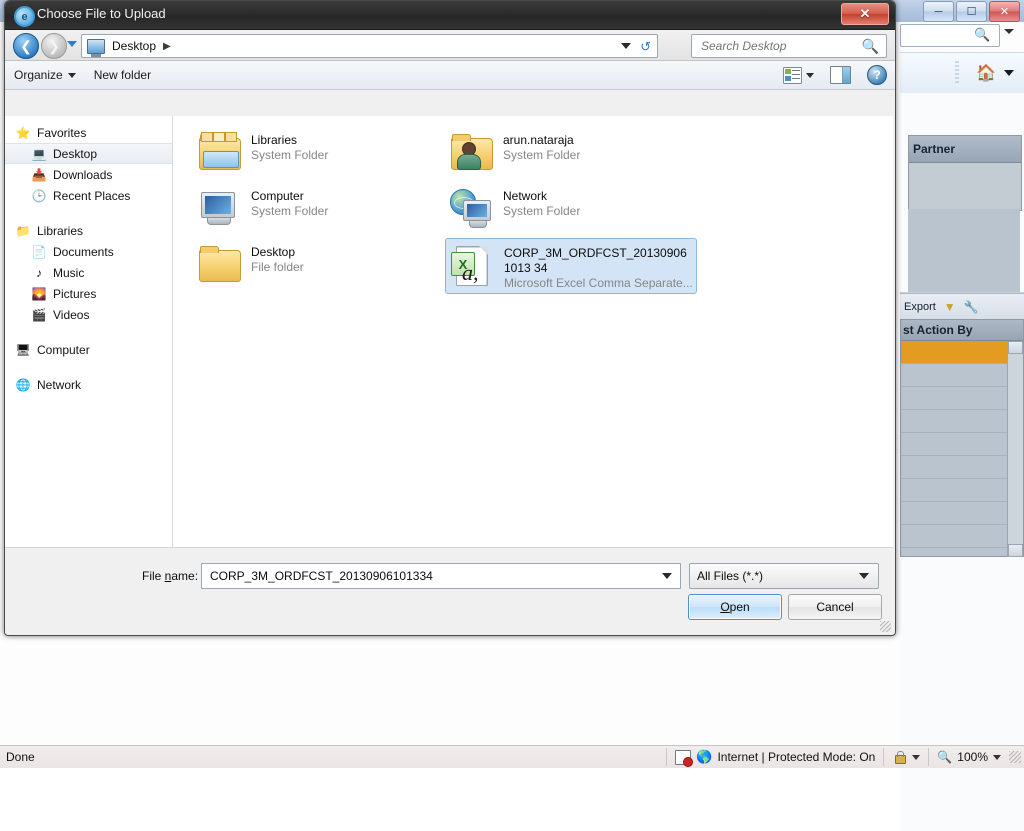  I want to click on help-icon: ?, so click(877, 75).